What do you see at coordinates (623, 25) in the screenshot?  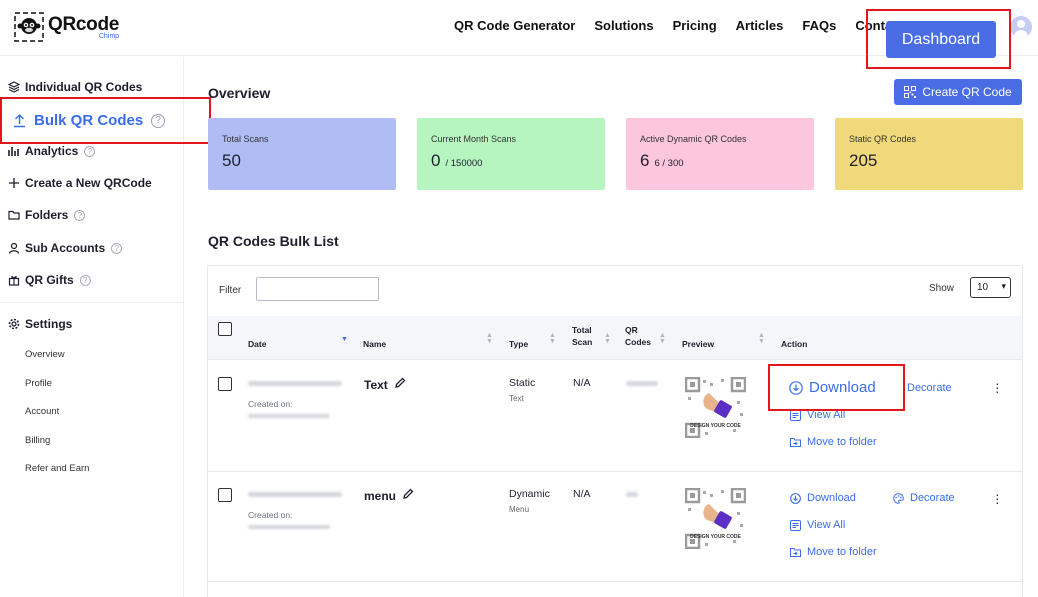 I see `nav-solutions: Solutions` at bounding box center [623, 25].